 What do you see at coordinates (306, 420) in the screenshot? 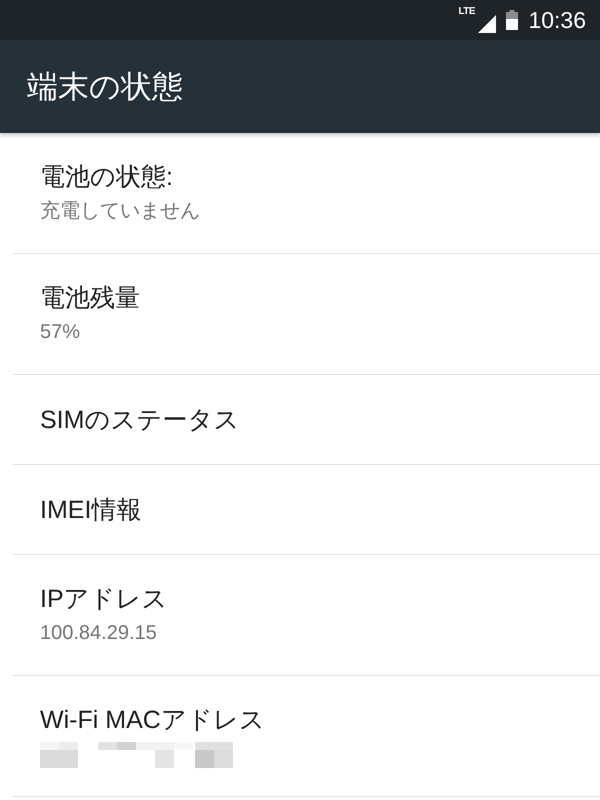
I see `settings-list-item: SIMのステータス` at bounding box center [306, 420].